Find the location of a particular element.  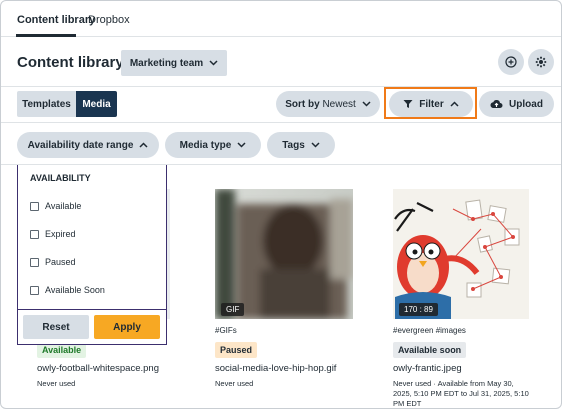

team-select: Marketing team is located at coordinates (174, 63).